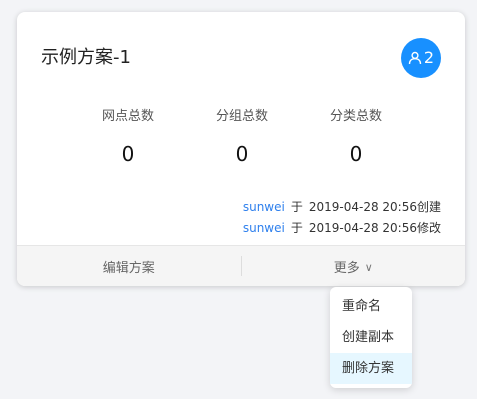 The height and width of the screenshot is (399, 477). I want to click on modified-log: sunwei 于 2019-04-28 20:56修改, so click(261, 228).